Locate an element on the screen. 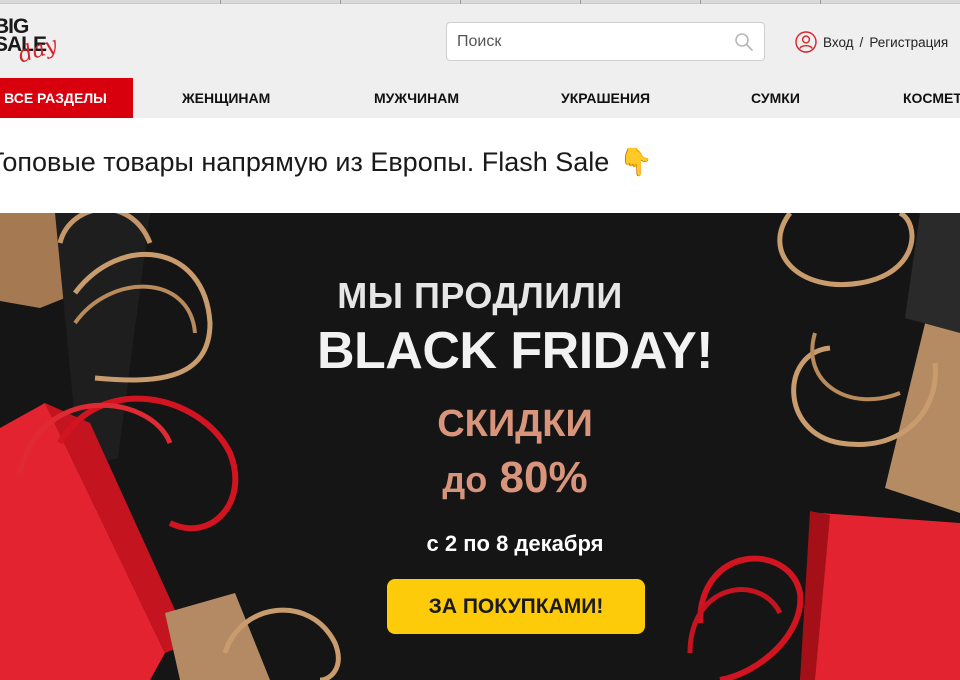  user-icon is located at coordinates (806, 42).